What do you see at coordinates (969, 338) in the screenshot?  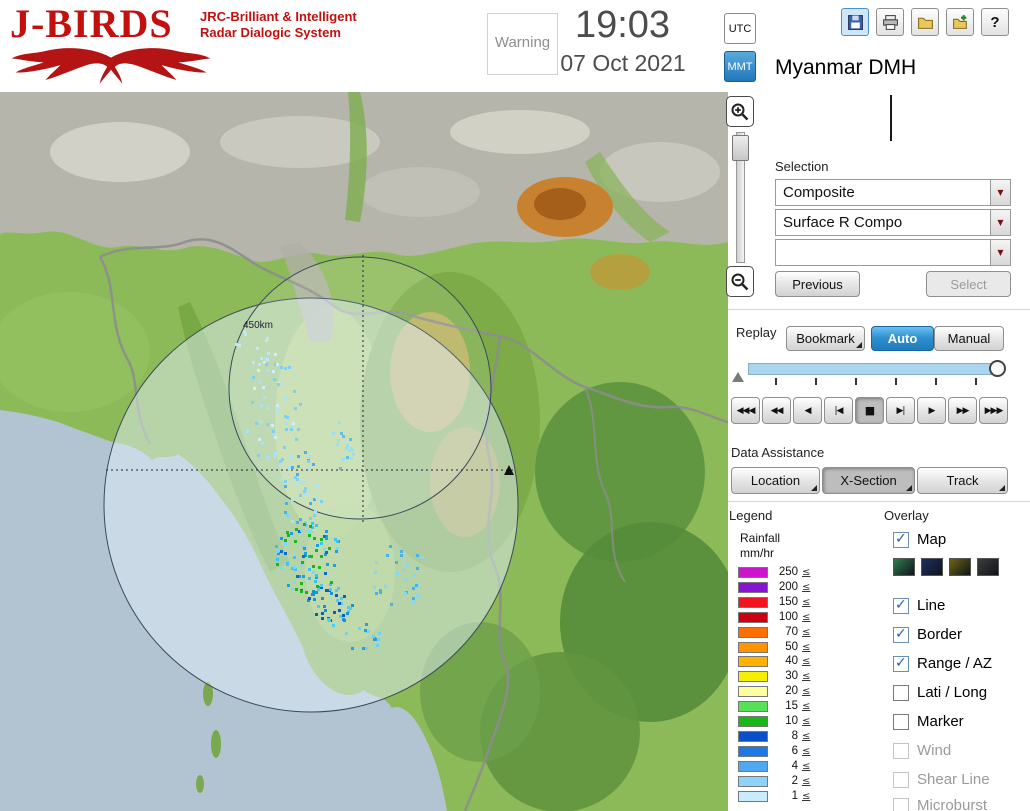 I see `manual-button: Manual` at bounding box center [969, 338].